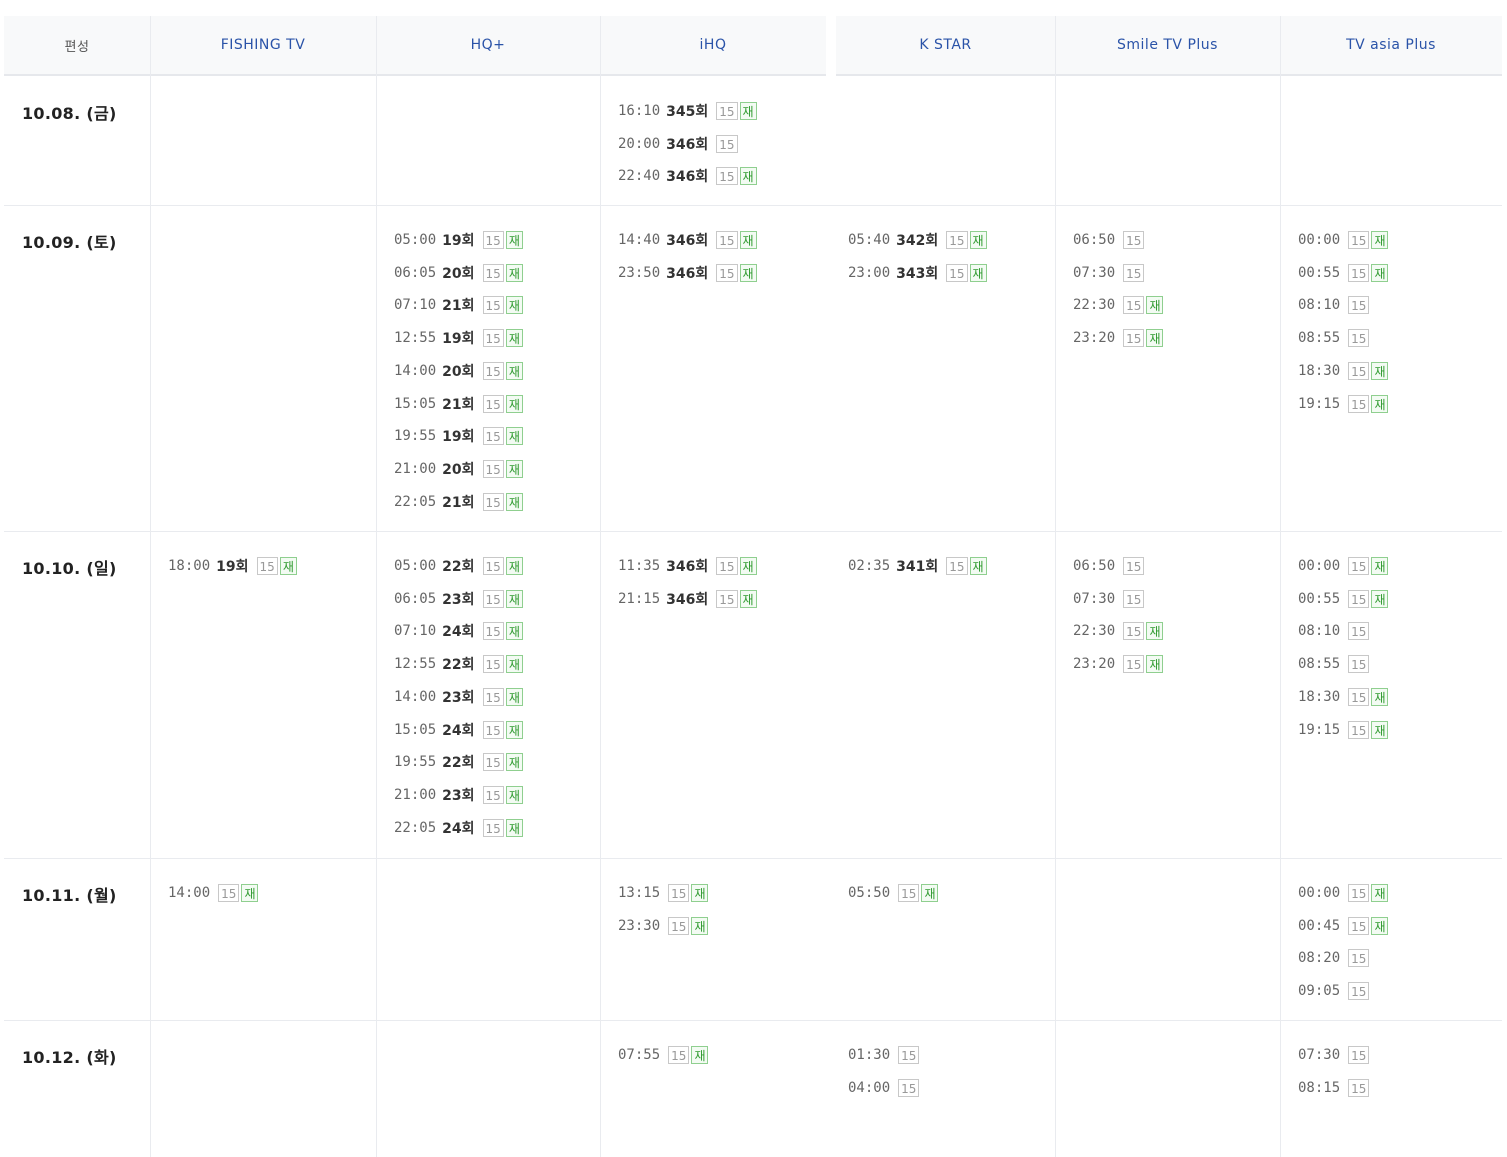  Describe the element at coordinates (1343, 926) in the screenshot. I see `schedule-entry: 00:45 15 재` at that location.